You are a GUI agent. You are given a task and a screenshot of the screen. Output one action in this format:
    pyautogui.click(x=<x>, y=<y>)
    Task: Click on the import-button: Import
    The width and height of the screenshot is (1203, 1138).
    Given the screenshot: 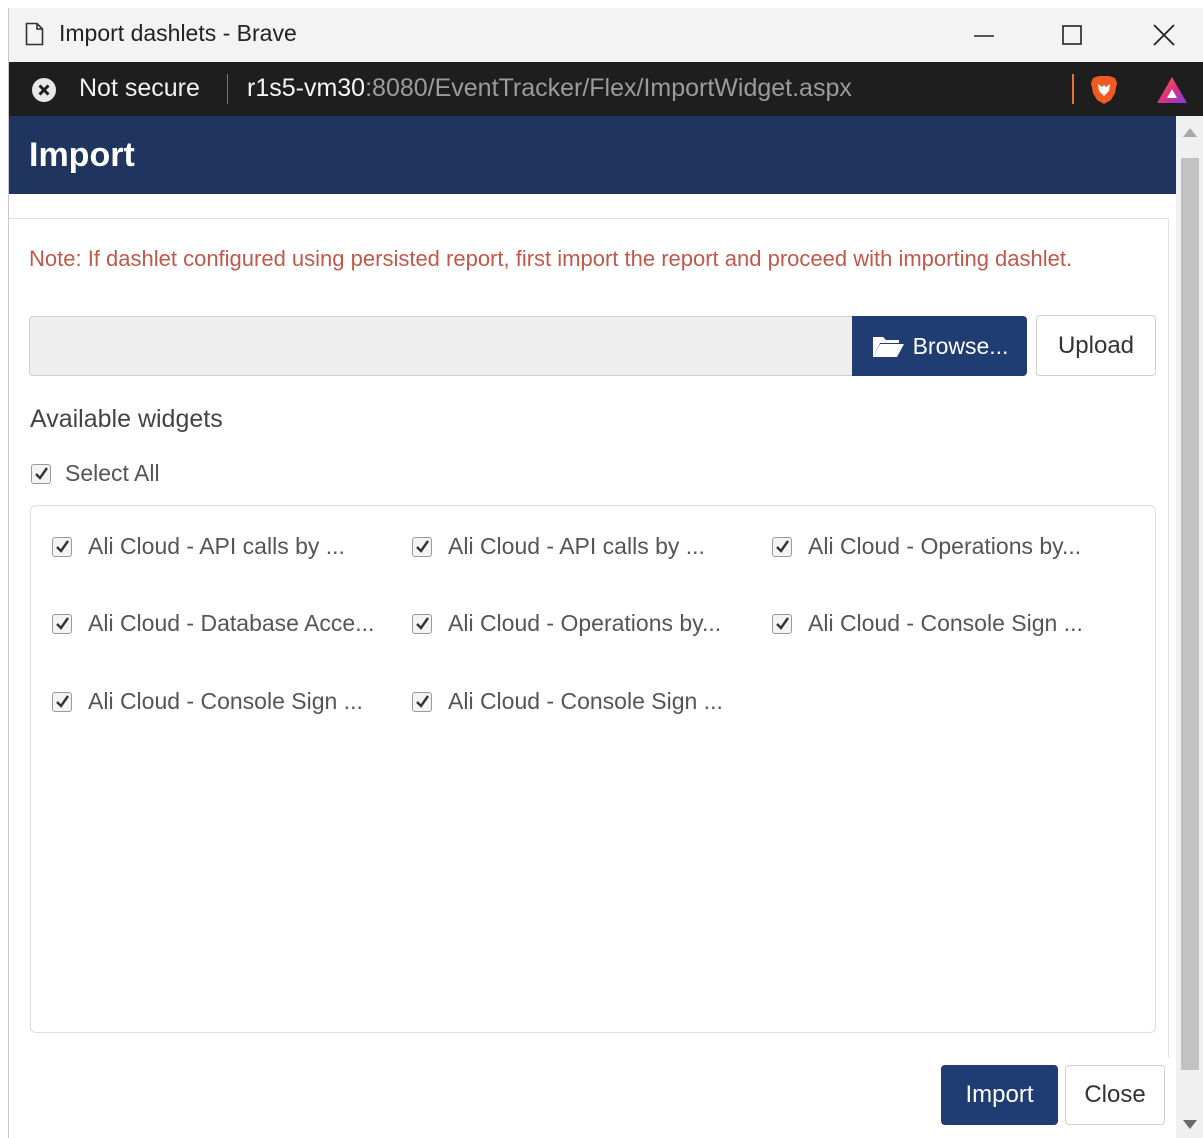 What is the action you would take?
    pyautogui.click(x=999, y=1095)
    